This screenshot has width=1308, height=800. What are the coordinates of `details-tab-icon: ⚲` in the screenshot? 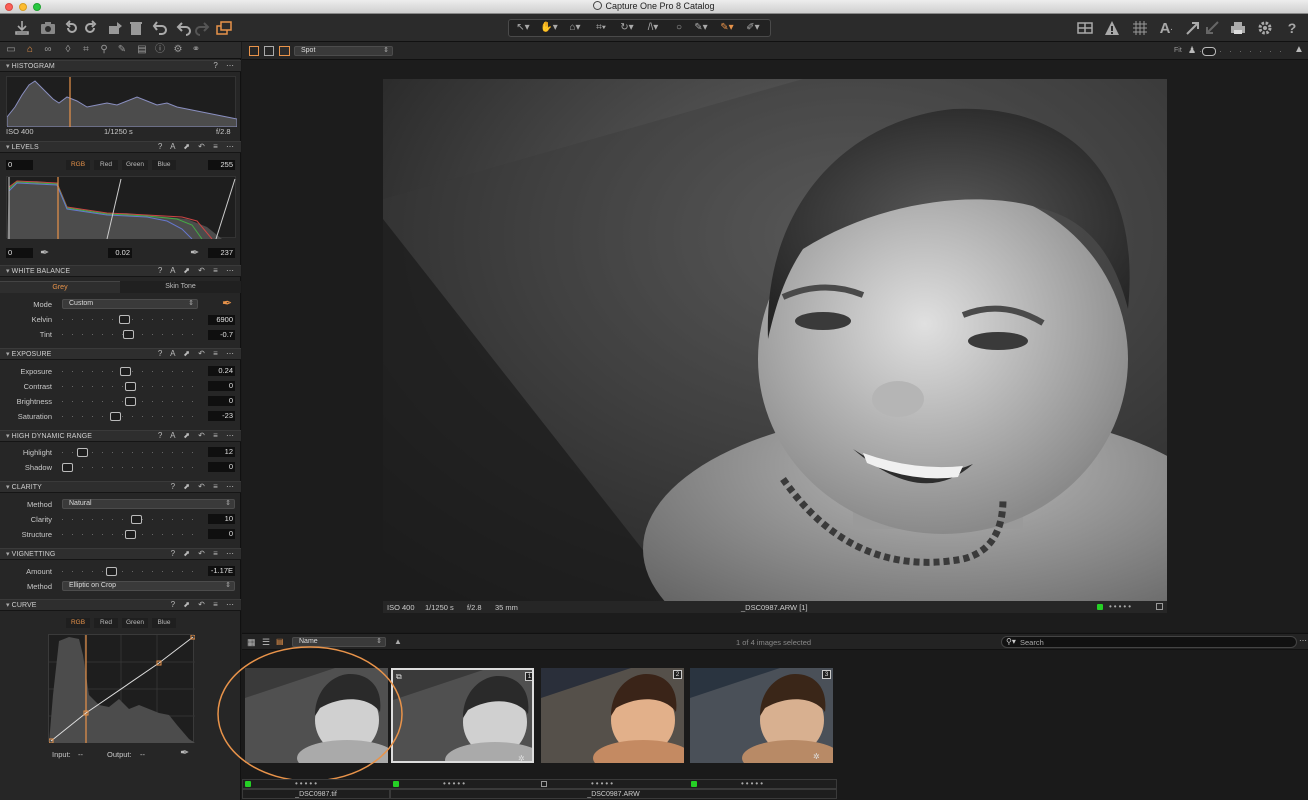 It's located at (104, 50).